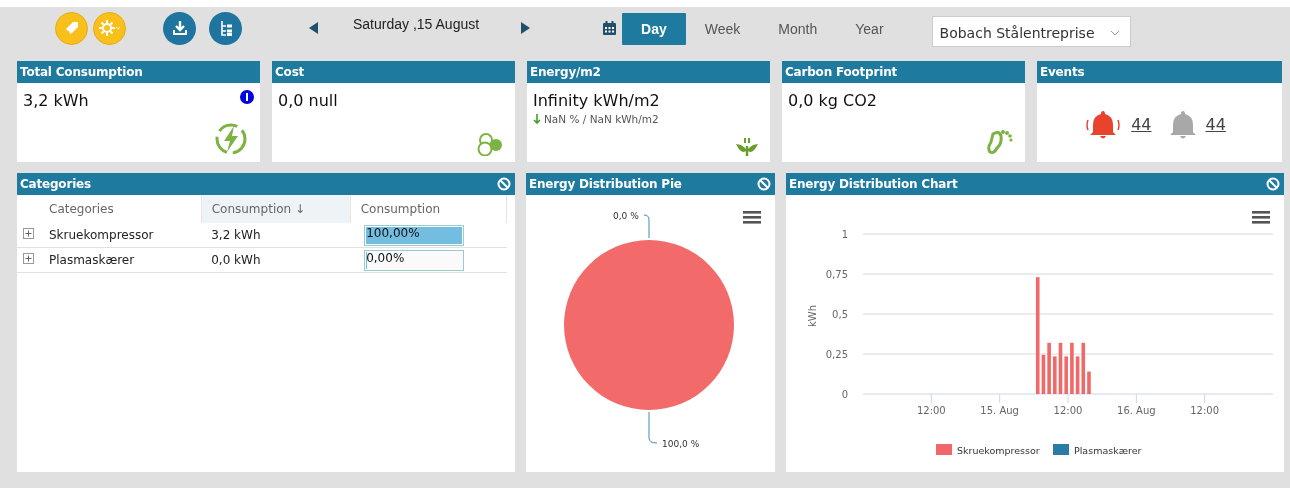 This screenshot has width=1290, height=488. Describe the element at coordinates (56, 100) in the screenshot. I see `card-value: 3,2 kWh` at that location.